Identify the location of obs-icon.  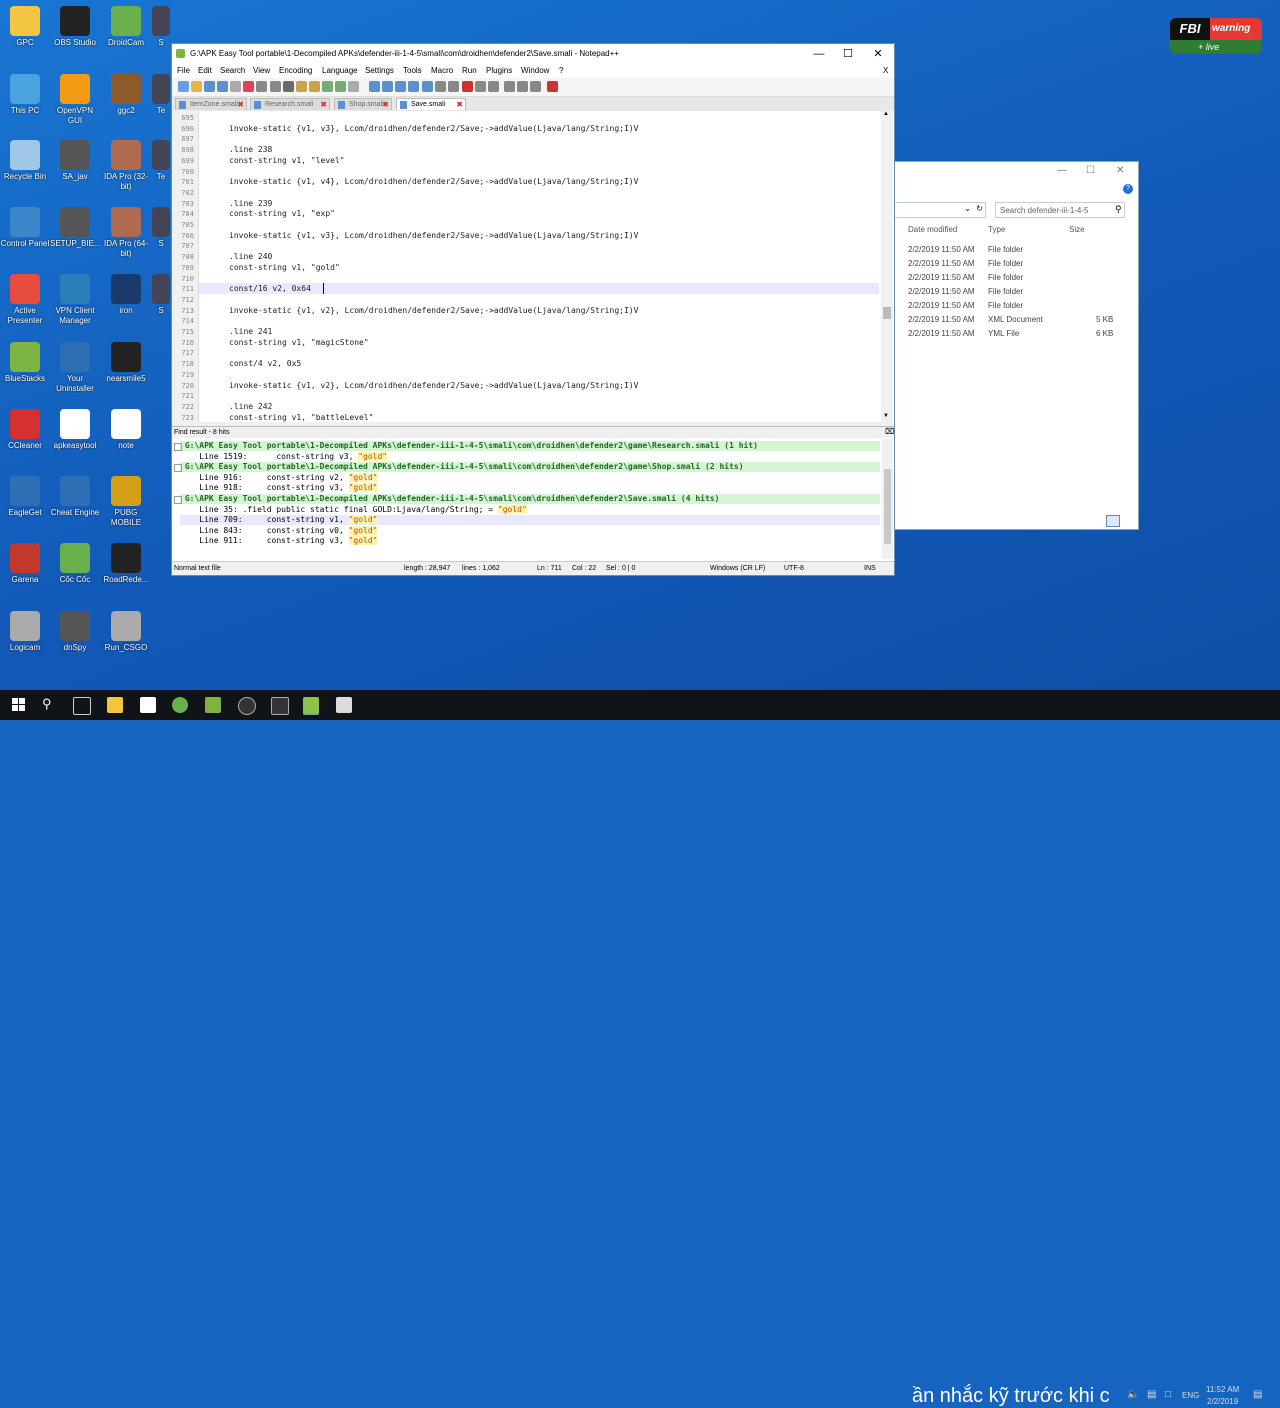
(247, 706).